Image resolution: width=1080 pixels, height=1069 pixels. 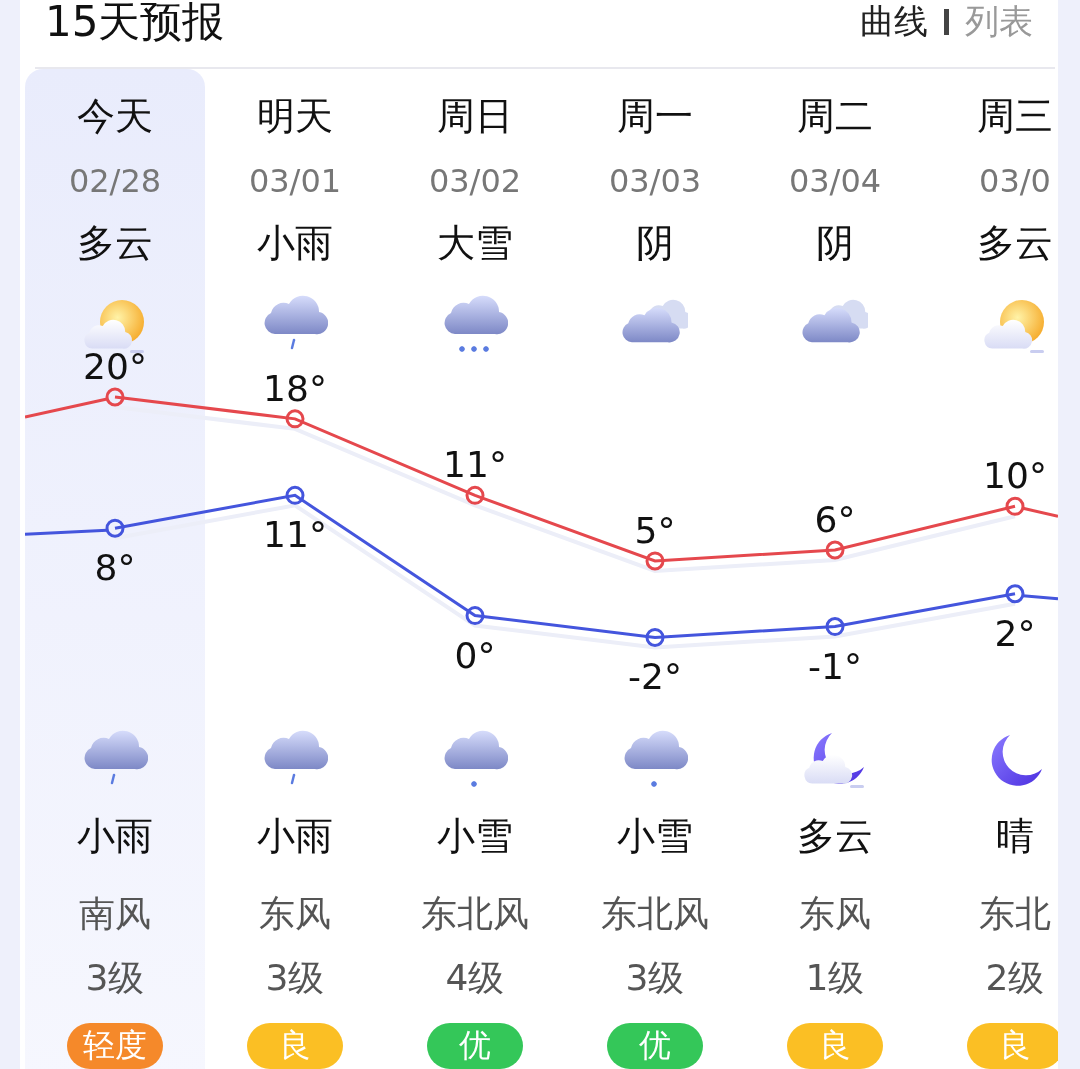 What do you see at coordinates (475, 978) in the screenshot?
I see `wind-level: 4级` at bounding box center [475, 978].